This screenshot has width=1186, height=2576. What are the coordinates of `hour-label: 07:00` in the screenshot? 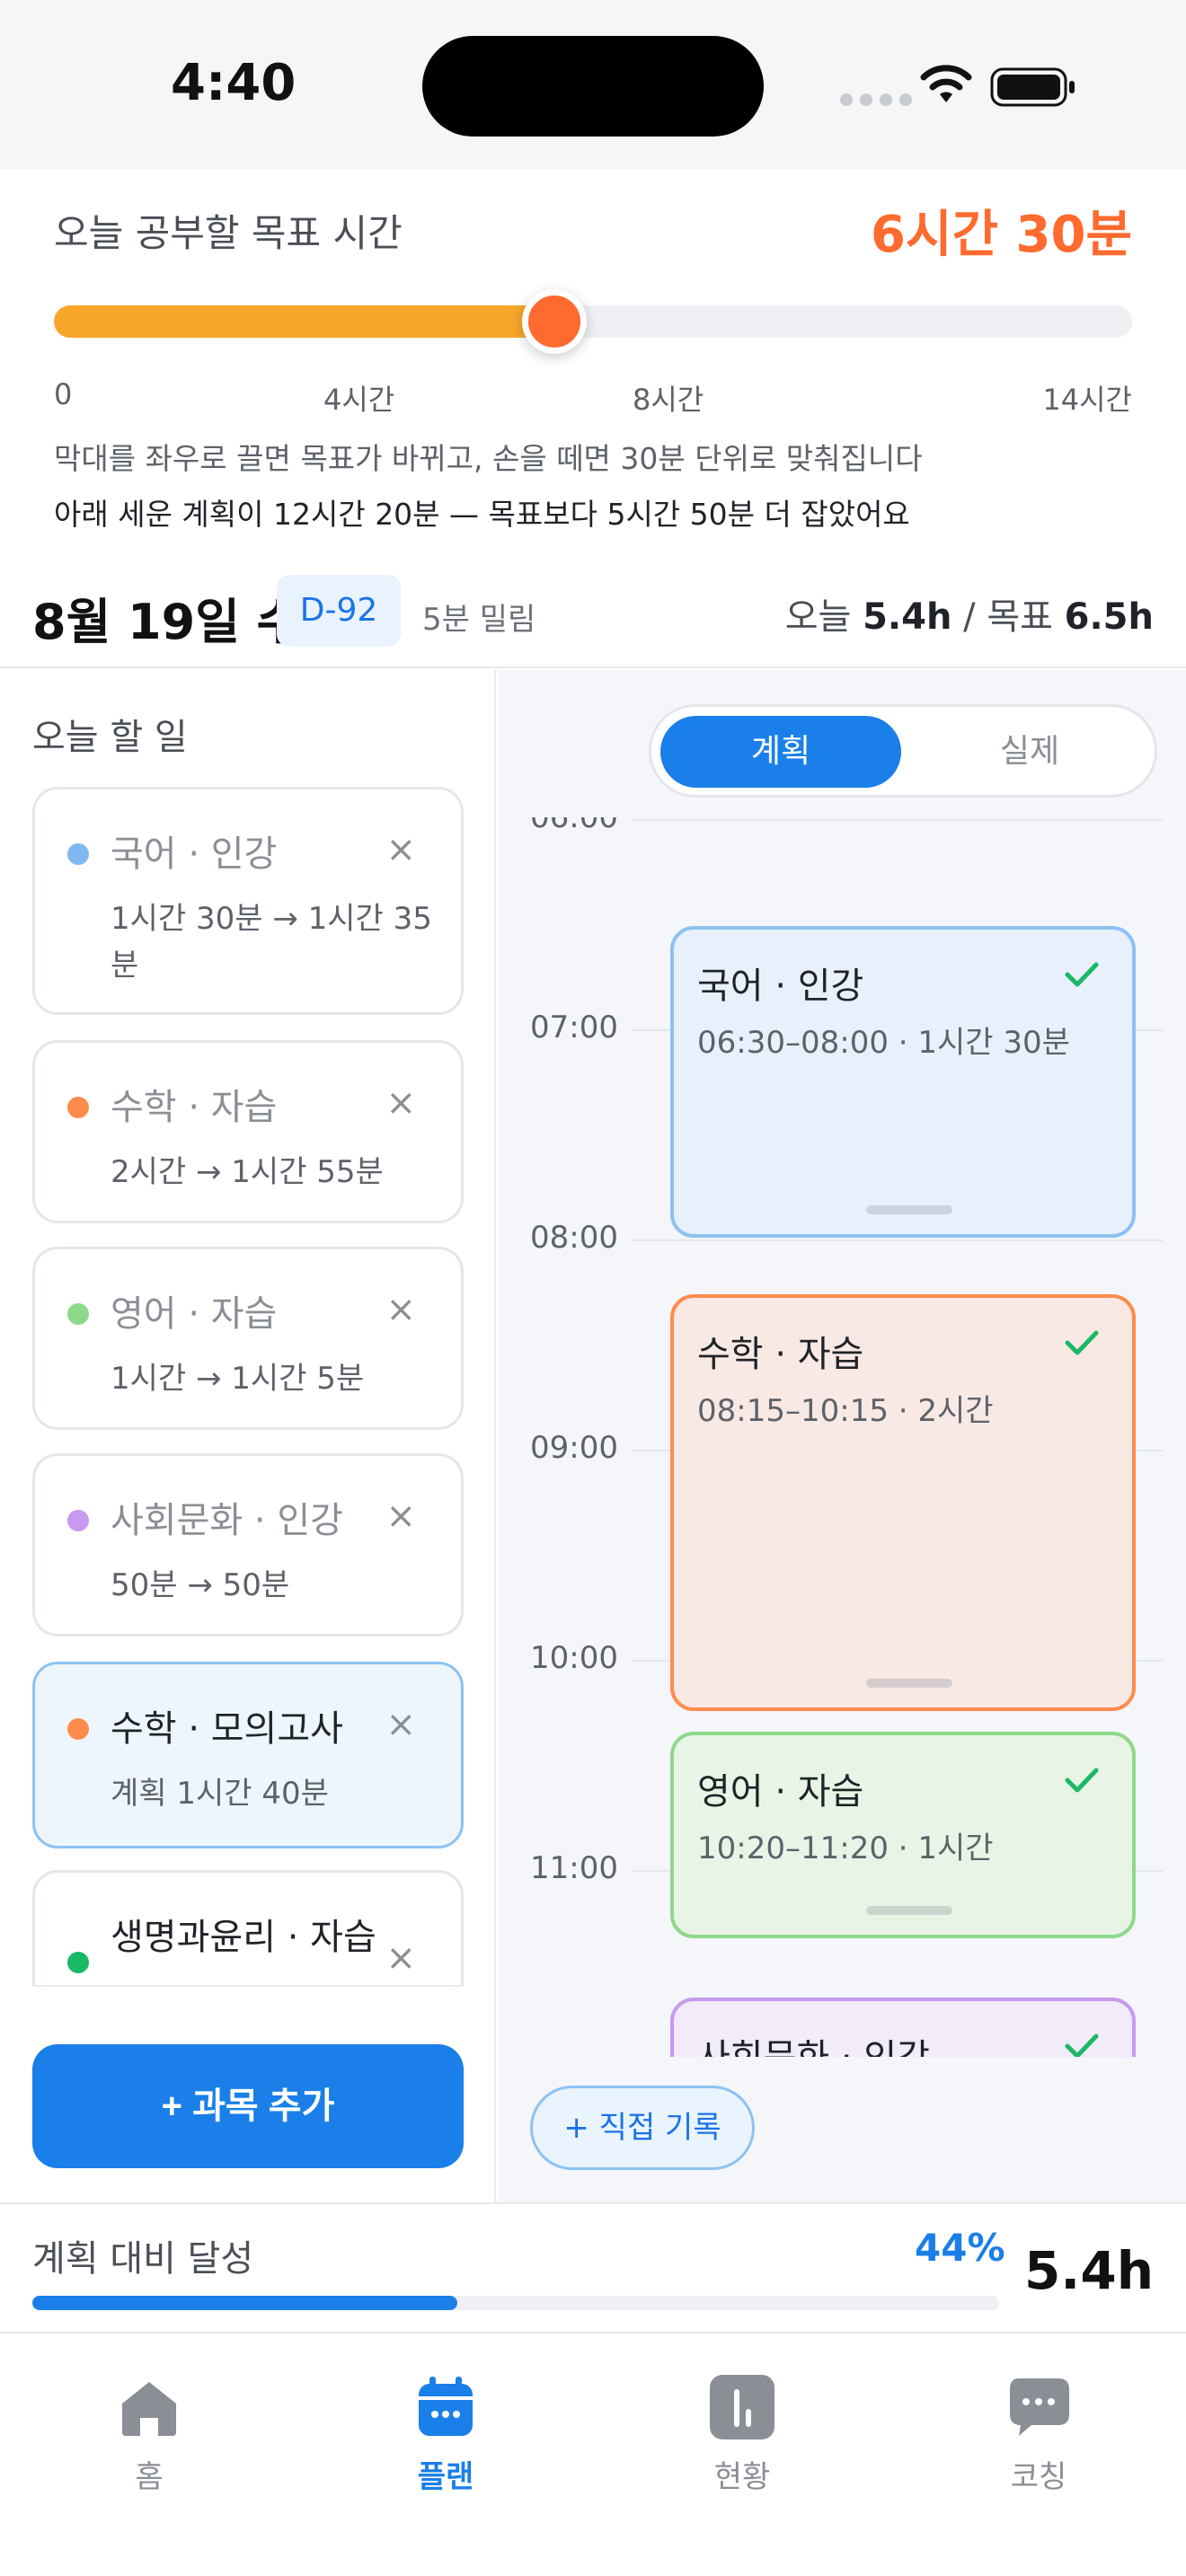 It's located at (574, 1027).